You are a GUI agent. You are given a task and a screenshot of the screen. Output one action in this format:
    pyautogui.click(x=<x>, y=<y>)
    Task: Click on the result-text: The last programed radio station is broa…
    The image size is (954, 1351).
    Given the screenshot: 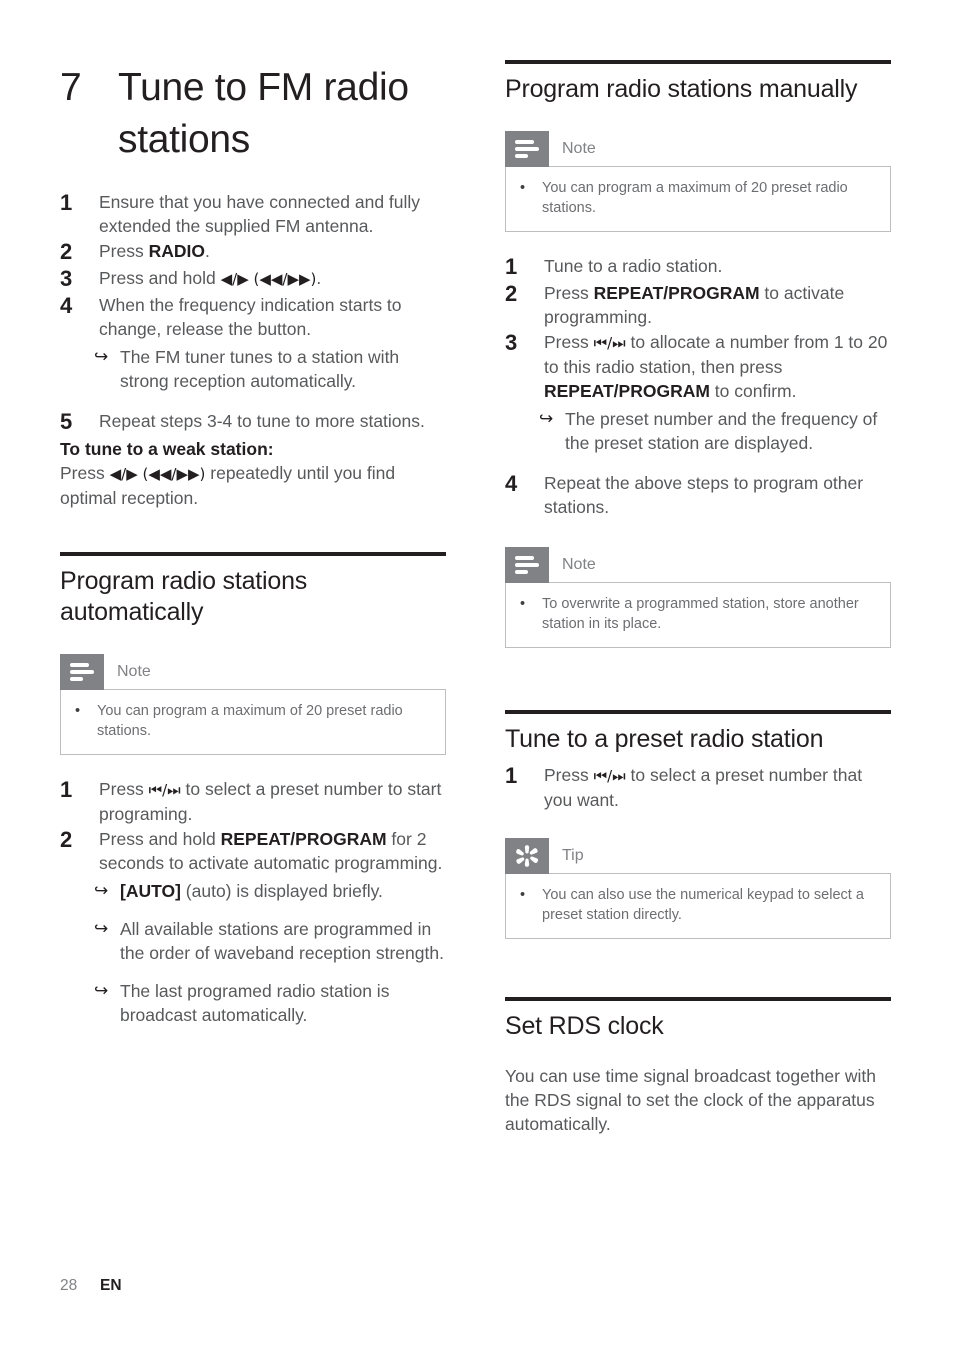 What is the action you would take?
    pyautogui.click(x=255, y=1003)
    